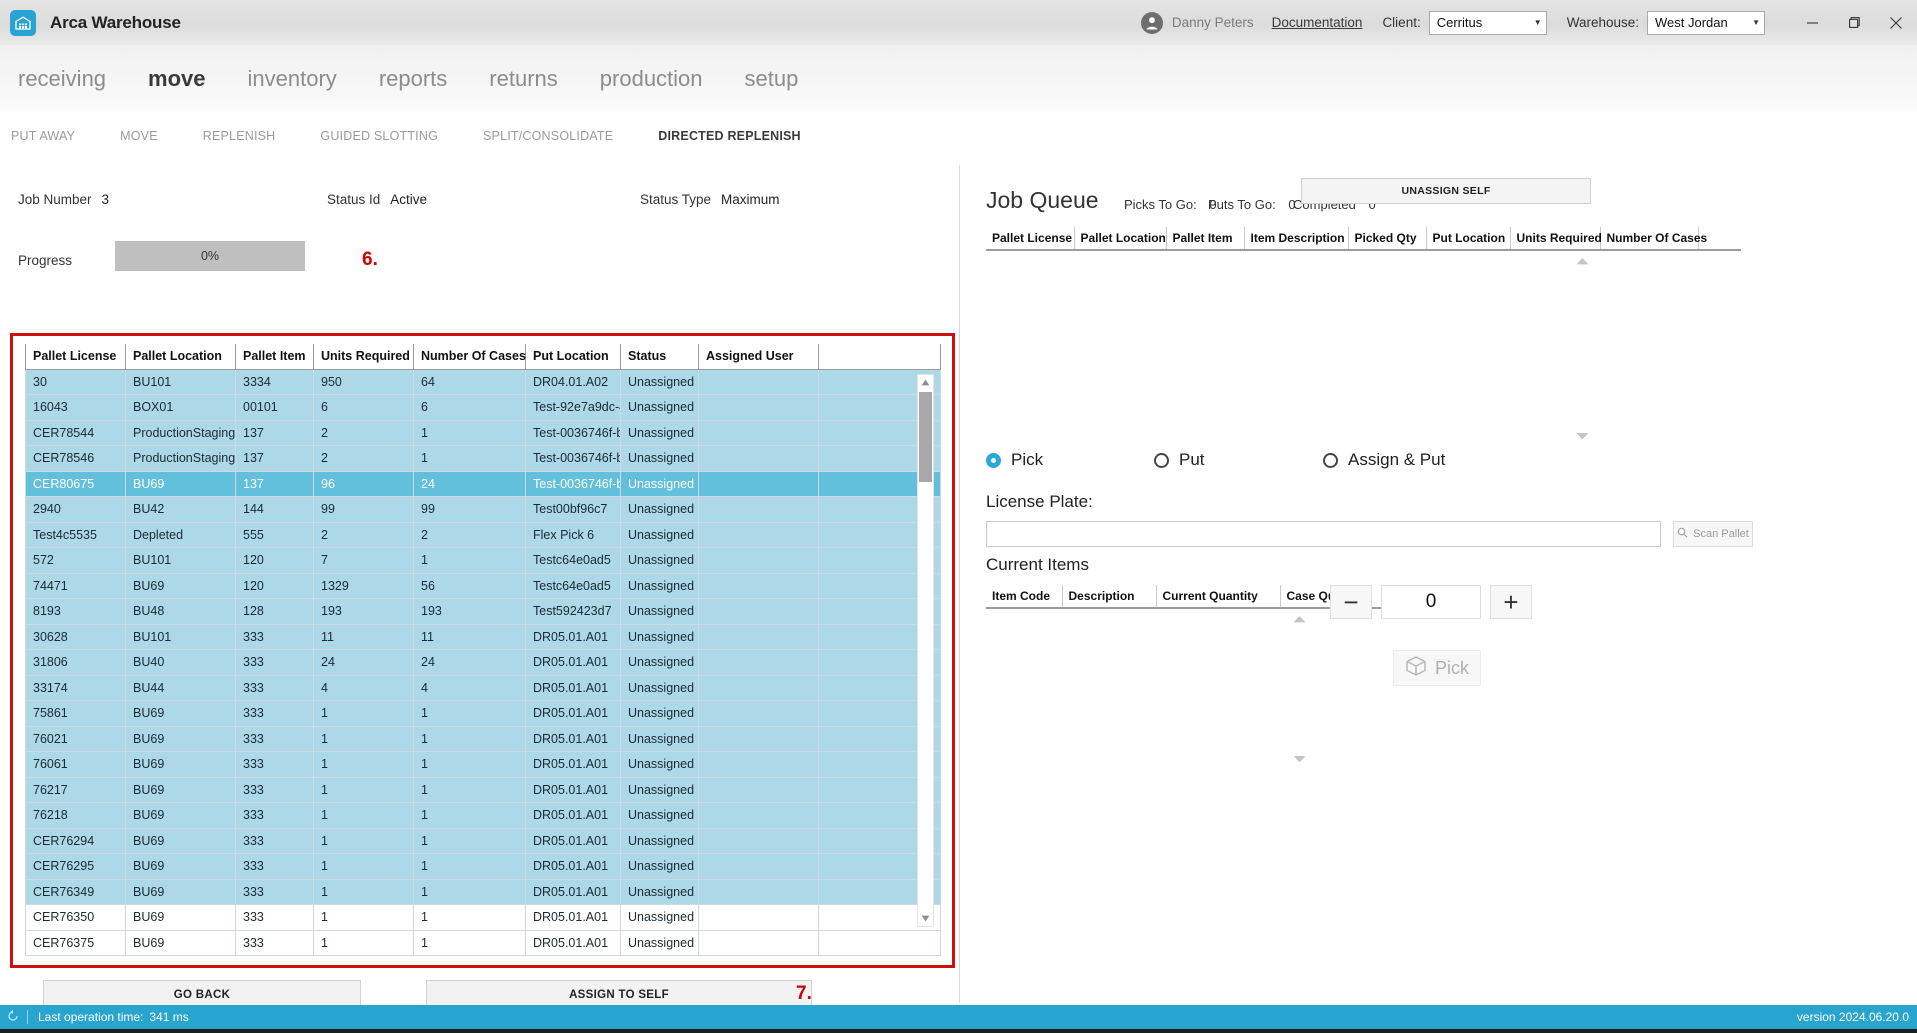 Image resolution: width=1917 pixels, height=1033 pixels. What do you see at coordinates (1384, 460) in the screenshot?
I see `radio-assign-and-put: Assign & Put` at bounding box center [1384, 460].